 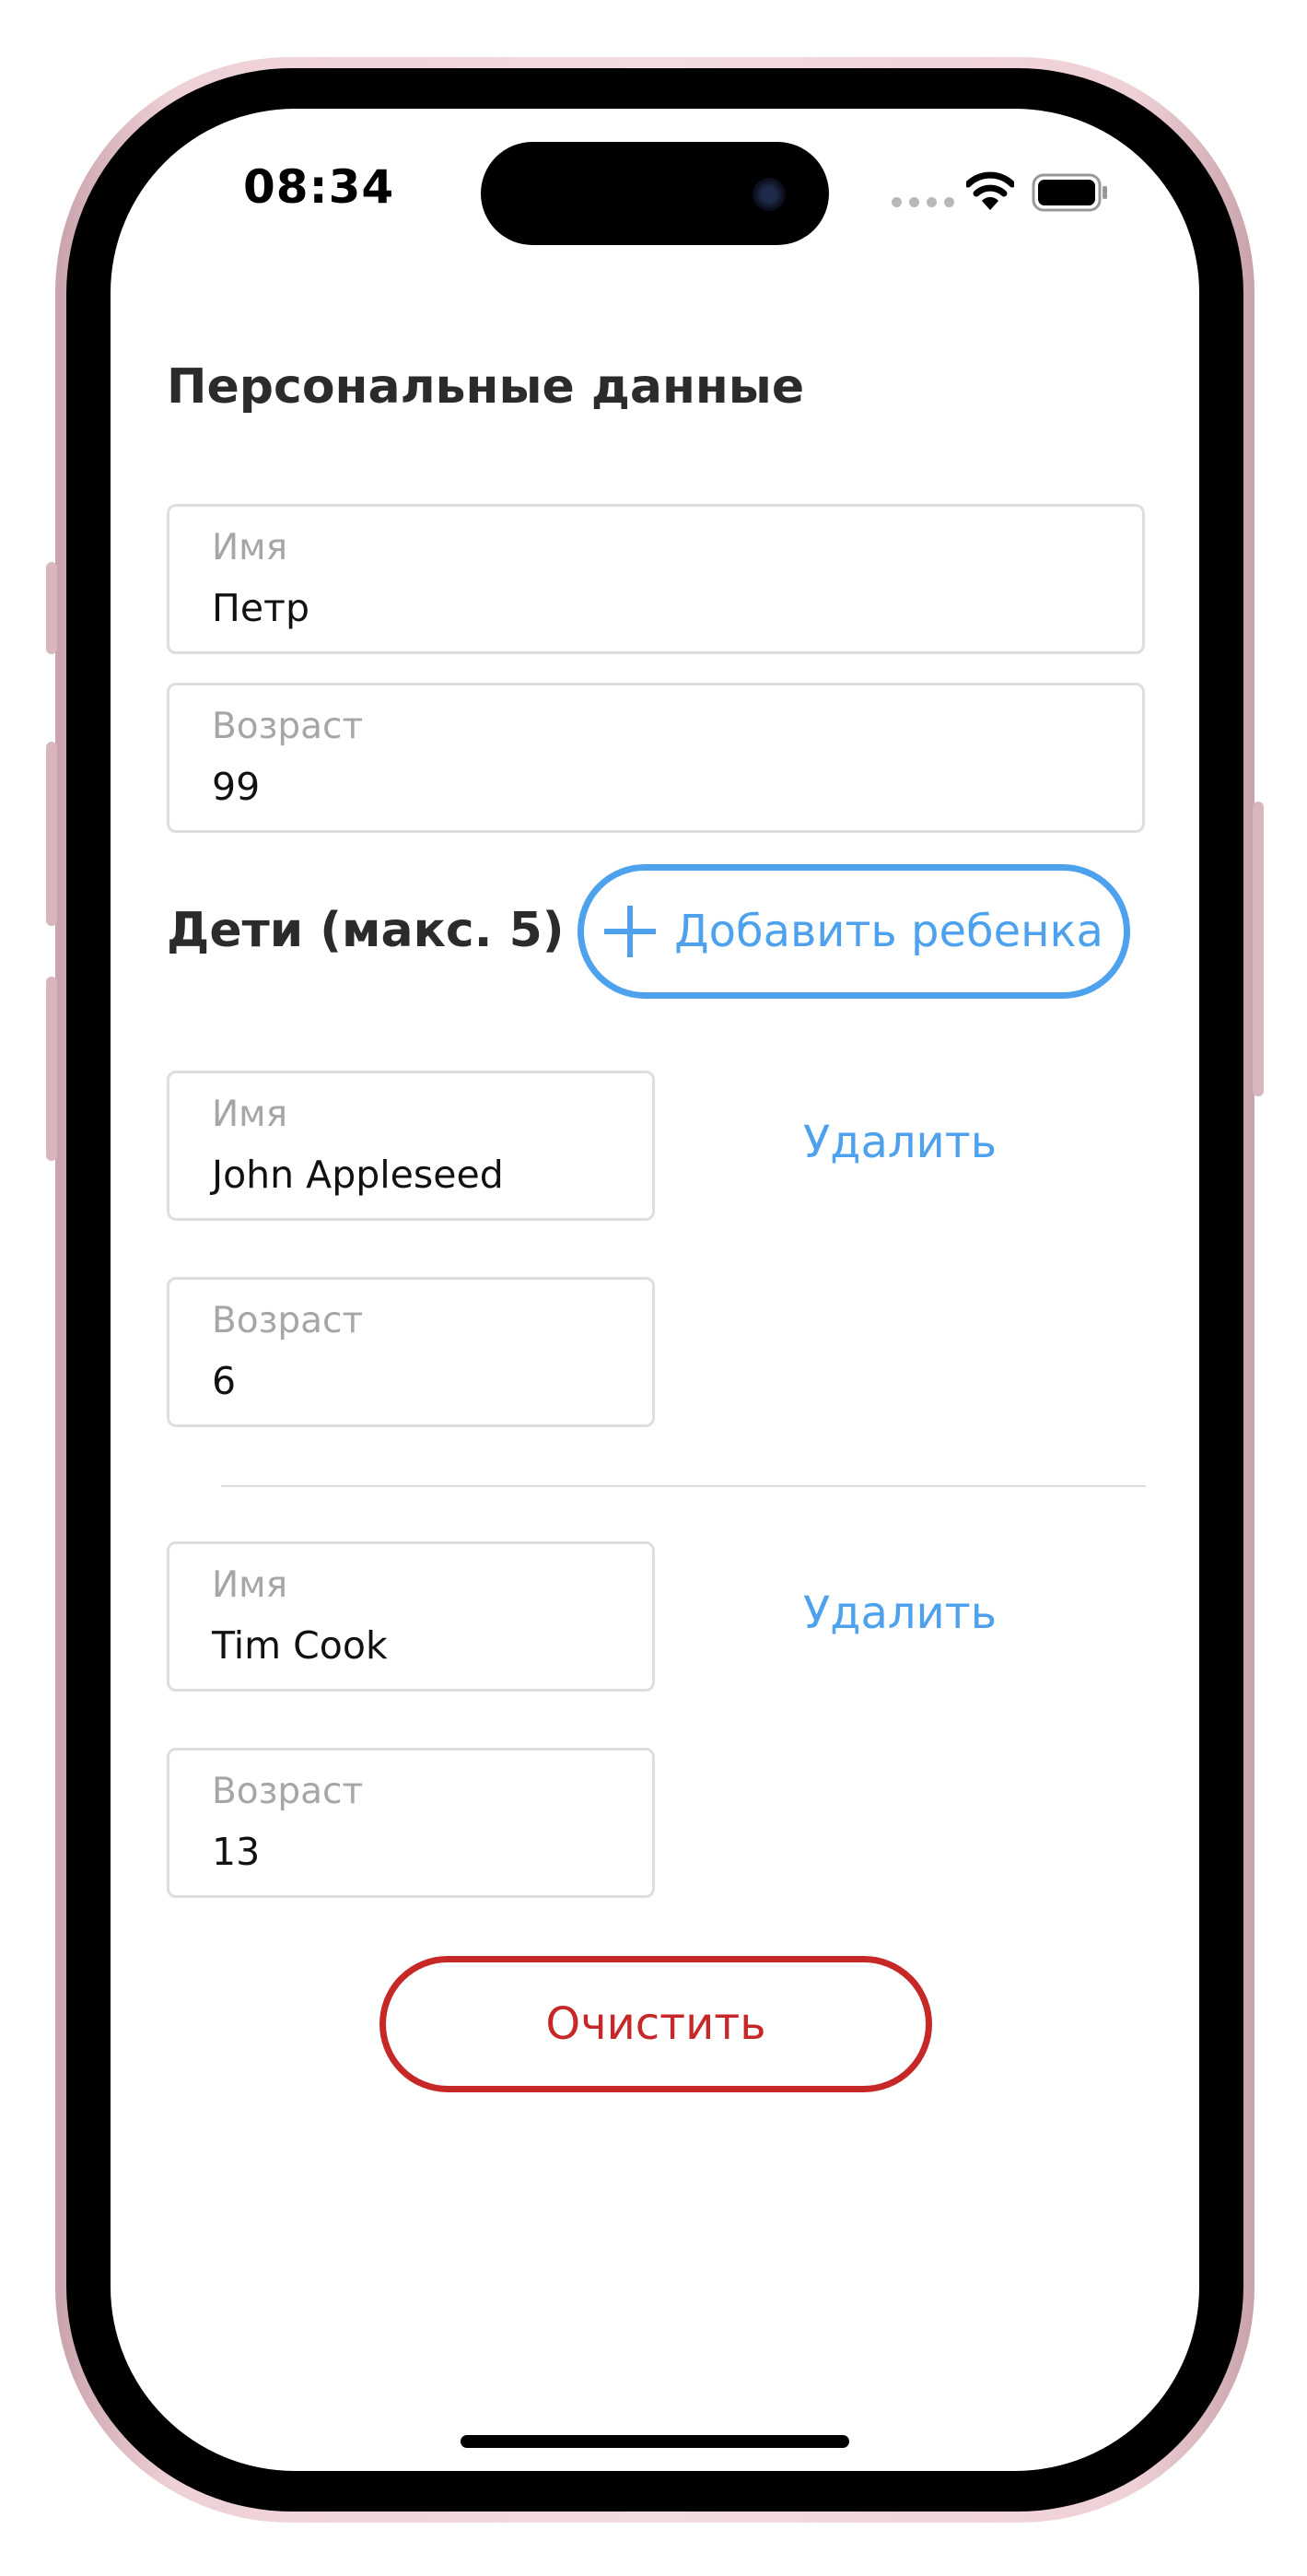 I want to click on name-field-value: Петр, so click(x=260, y=608).